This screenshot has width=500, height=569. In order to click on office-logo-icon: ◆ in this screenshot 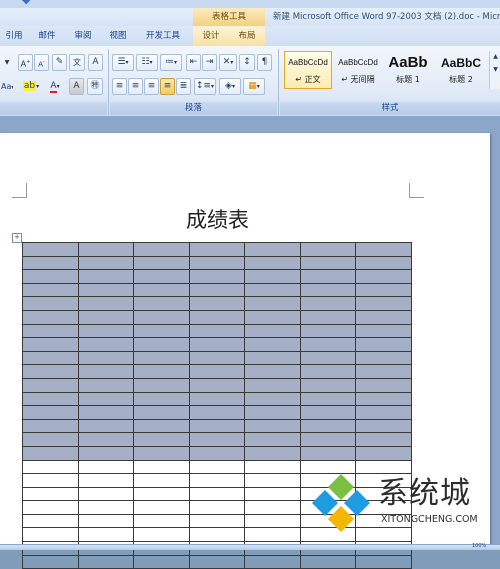, I will do `click(29, 3)`.